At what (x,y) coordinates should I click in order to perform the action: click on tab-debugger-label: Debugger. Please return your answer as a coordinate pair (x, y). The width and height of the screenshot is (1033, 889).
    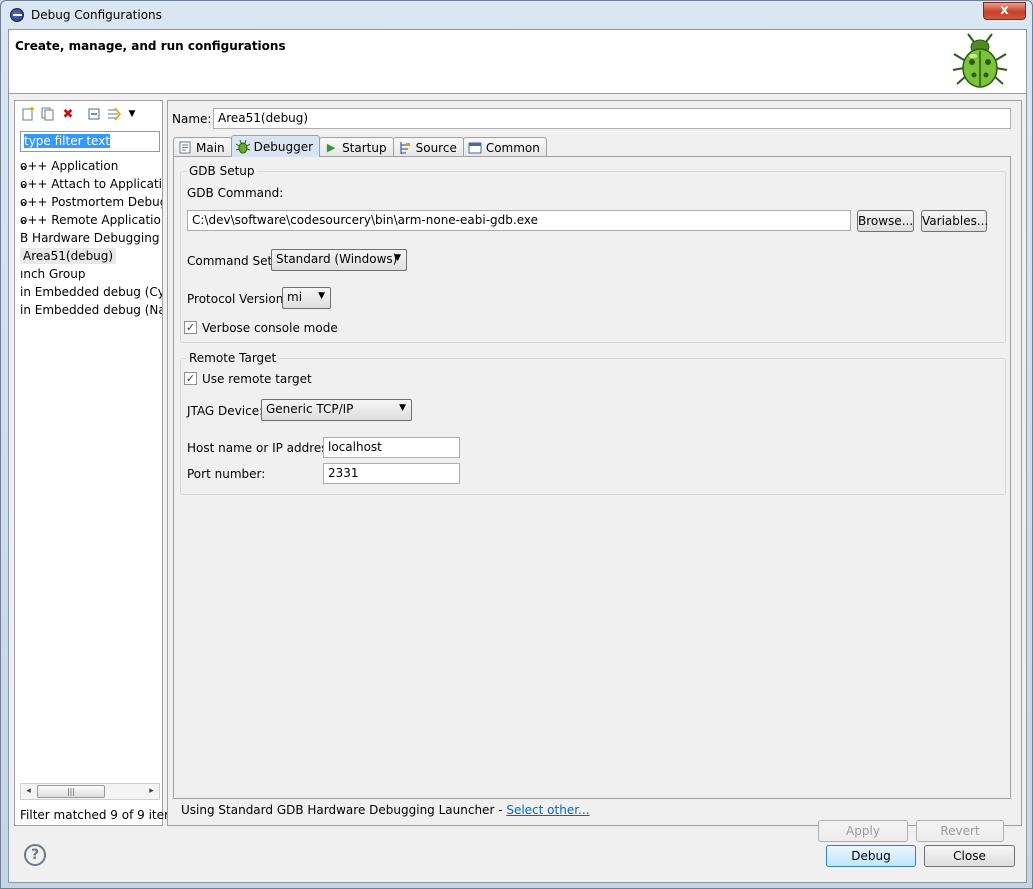
    Looking at the image, I should click on (283, 146).